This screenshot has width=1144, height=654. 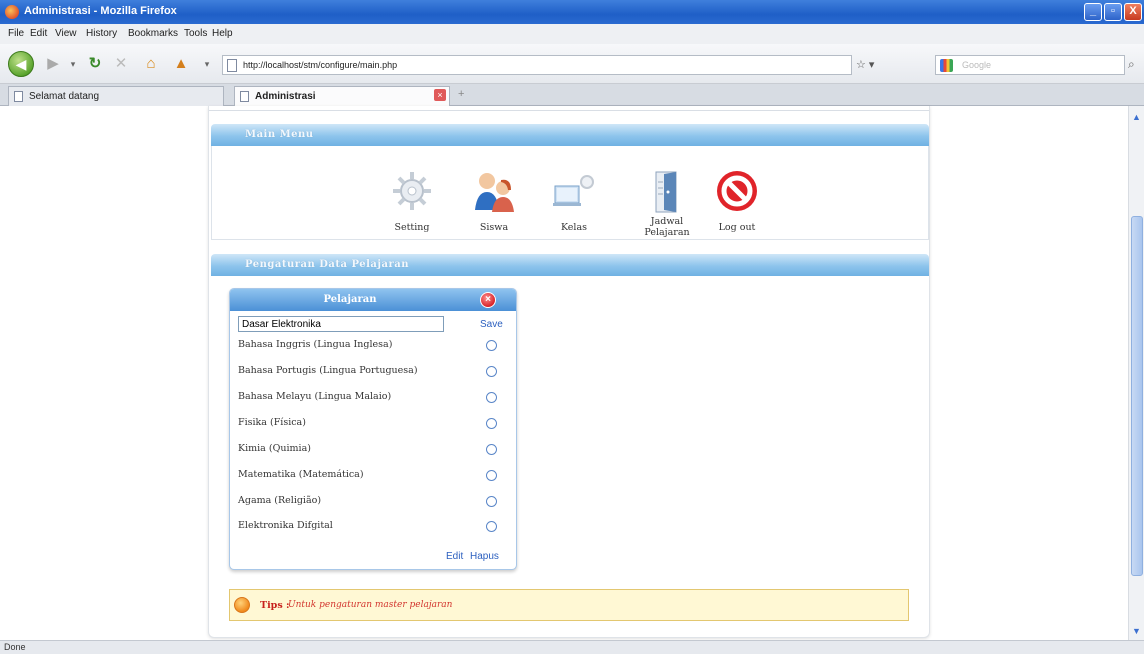 I want to click on maximize-button: ▫, so click(x=1113, y=12).